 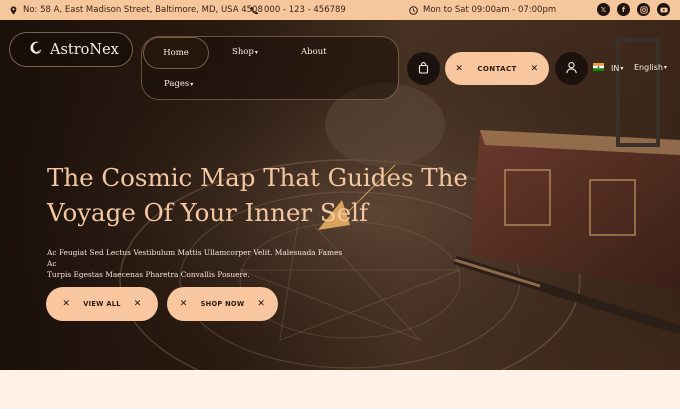 I want to click on next-section, so click(x=340, y=389).